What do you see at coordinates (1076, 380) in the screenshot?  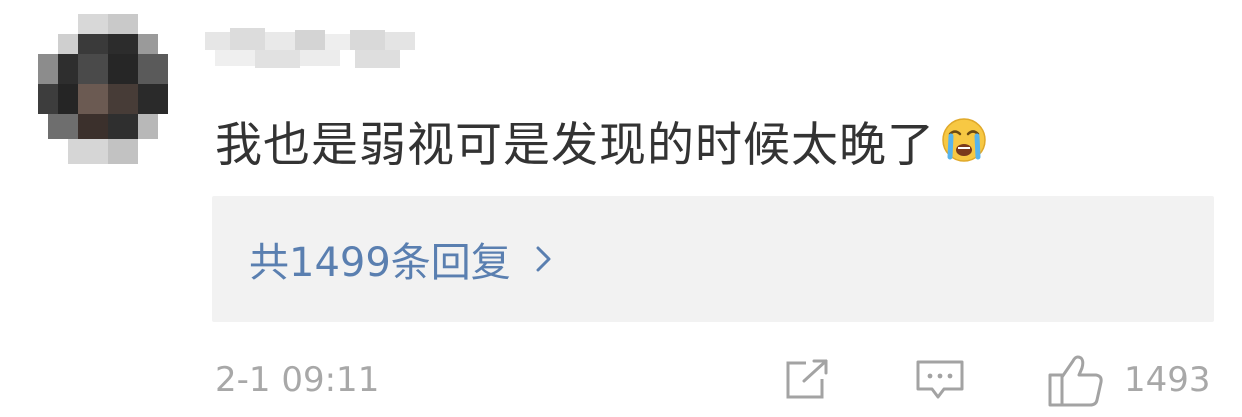 I see `thumbs-up-icon` at bounding box center [1076, 380].